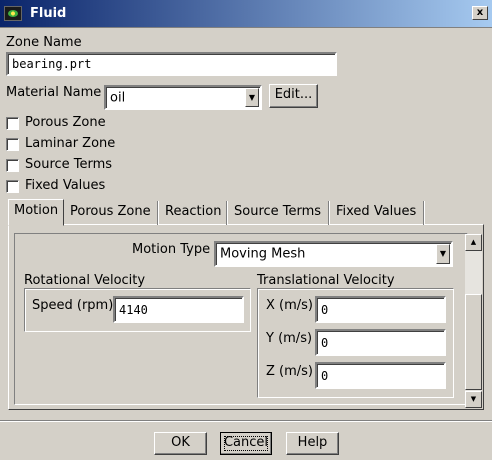 The height and width of the screenshot is (460, 492). I want to click on z-velocity-input: 0, so click(380, 375).